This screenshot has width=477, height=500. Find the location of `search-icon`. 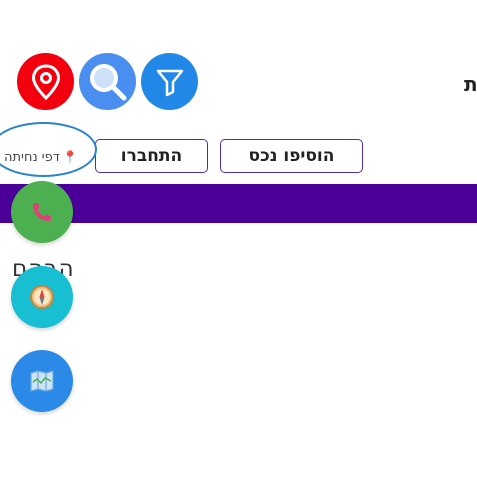

search-icon is located at coordinates (107, 81).